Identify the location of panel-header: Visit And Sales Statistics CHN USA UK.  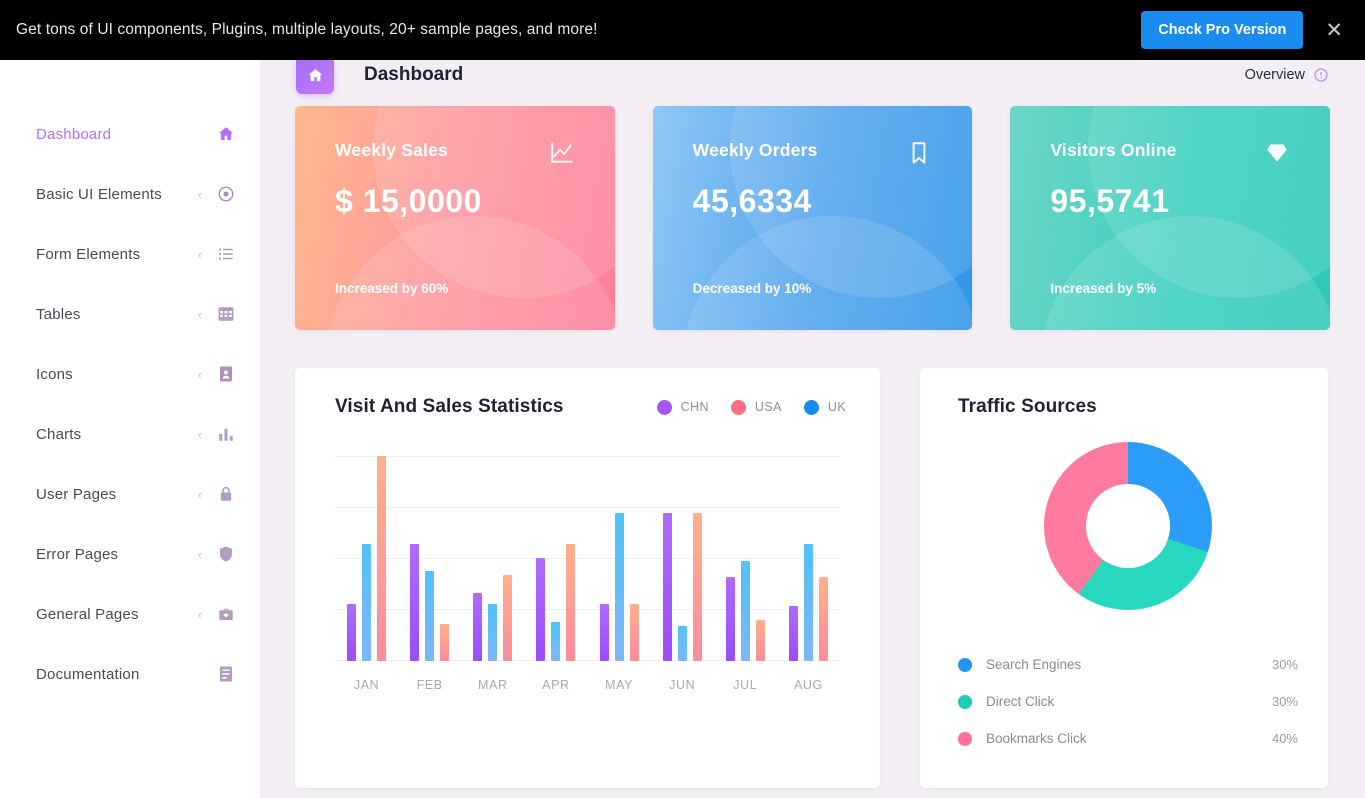
(590, 407).